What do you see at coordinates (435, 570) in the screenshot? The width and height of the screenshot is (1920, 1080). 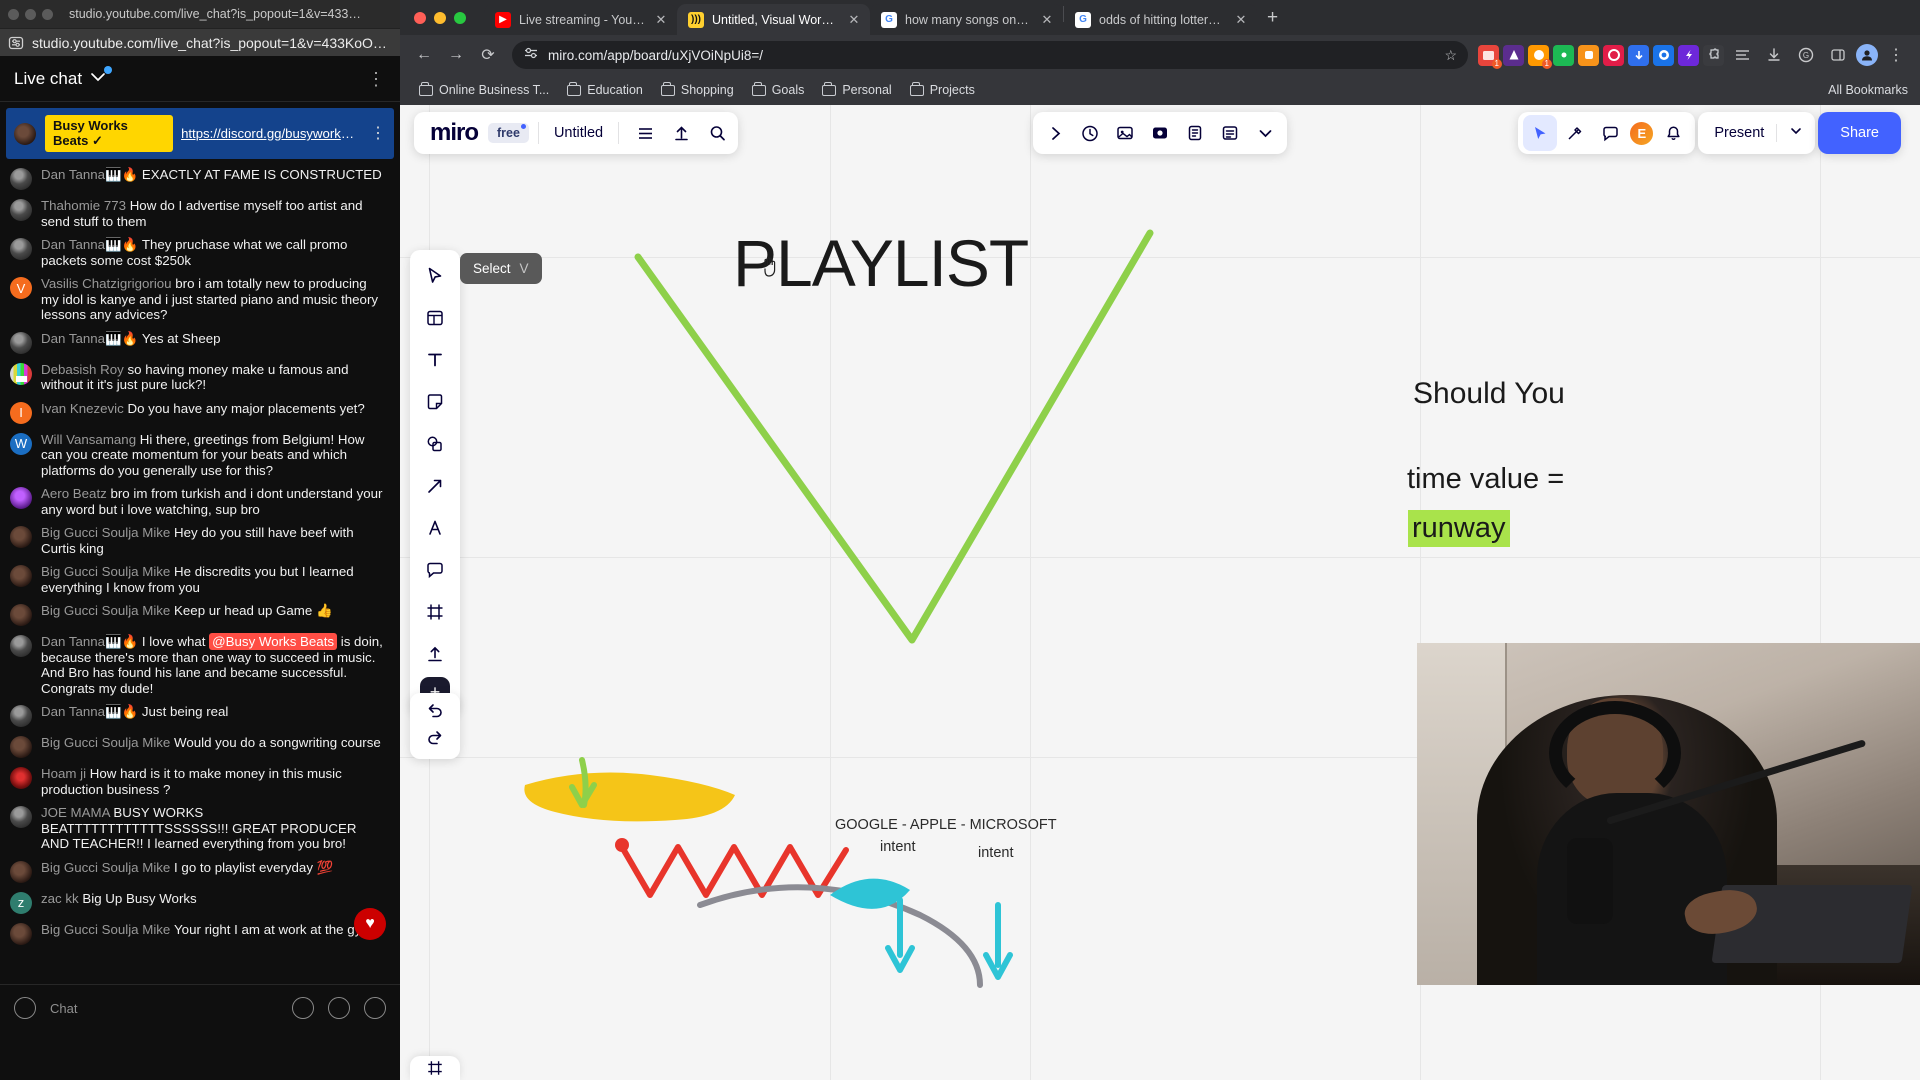 I see `comment-icon` at bounding box center [435, 570].